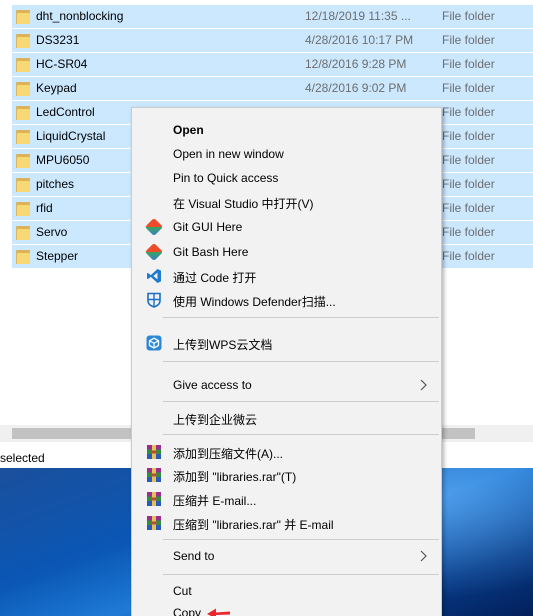 Image resolution: width=533 pixels, height=616 pixels. I want to click on menu-item-cut: Cut, so click(286, 591).